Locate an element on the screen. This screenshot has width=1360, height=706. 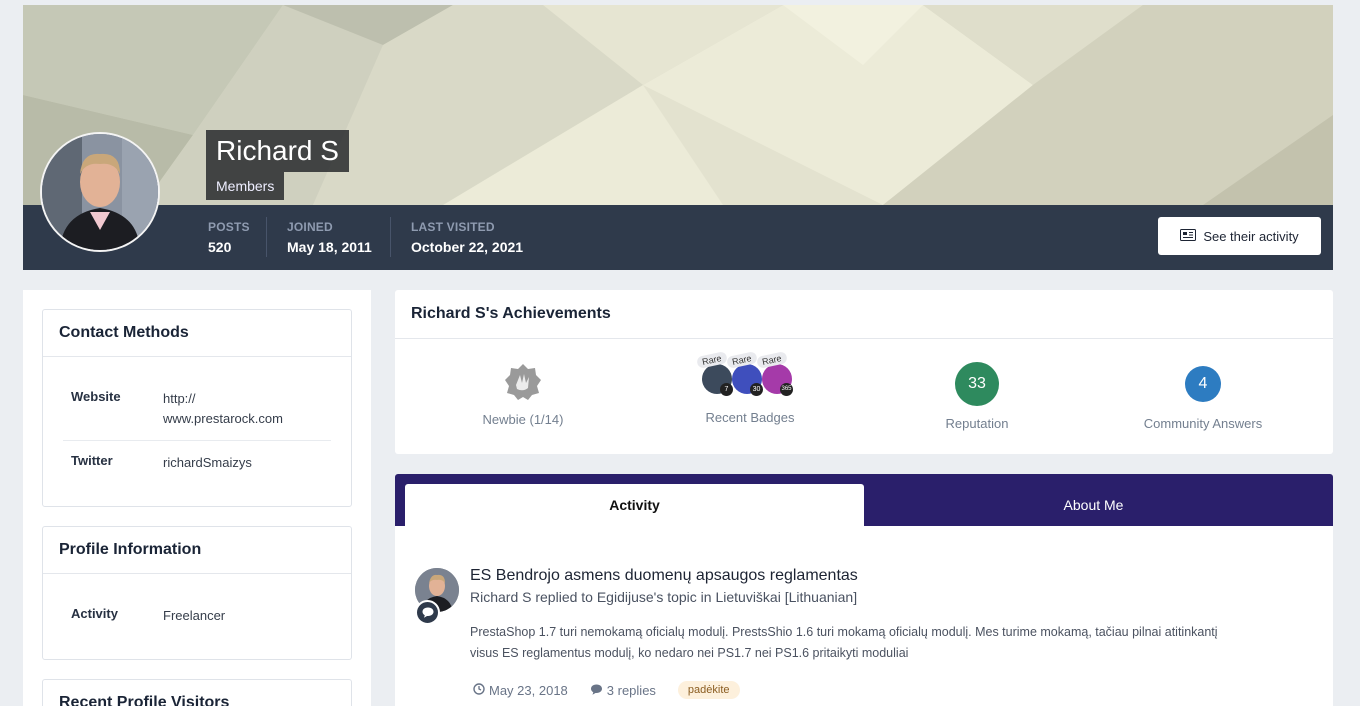
profile-group: Members is located at coordinates (245, 186).